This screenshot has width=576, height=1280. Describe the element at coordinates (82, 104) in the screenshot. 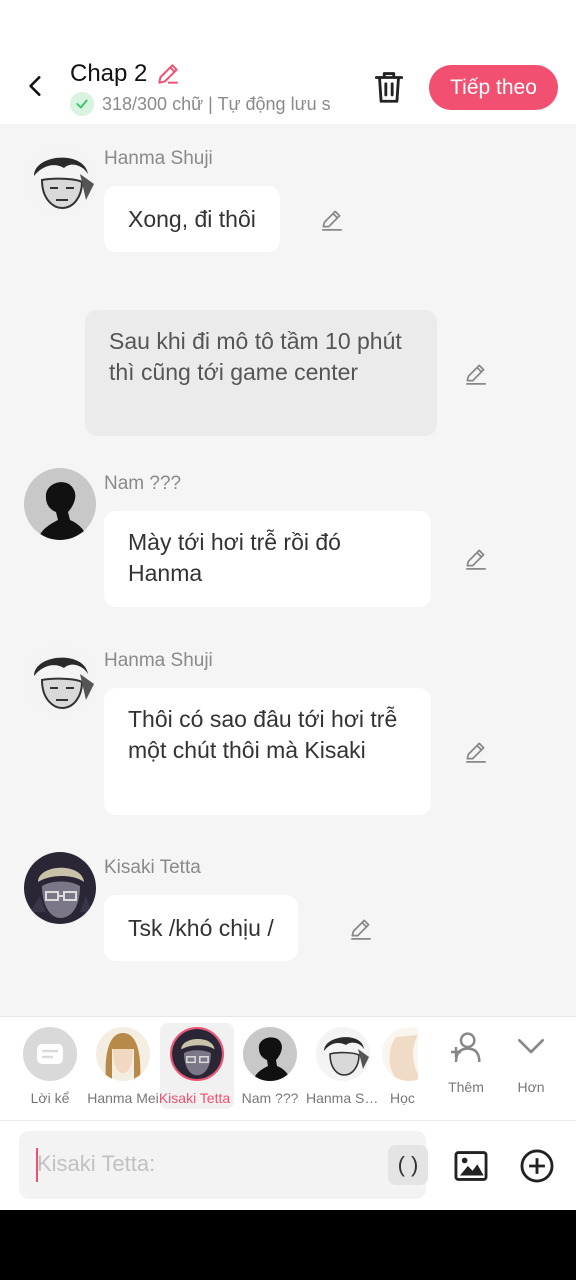

I see `check-icon` at that location.